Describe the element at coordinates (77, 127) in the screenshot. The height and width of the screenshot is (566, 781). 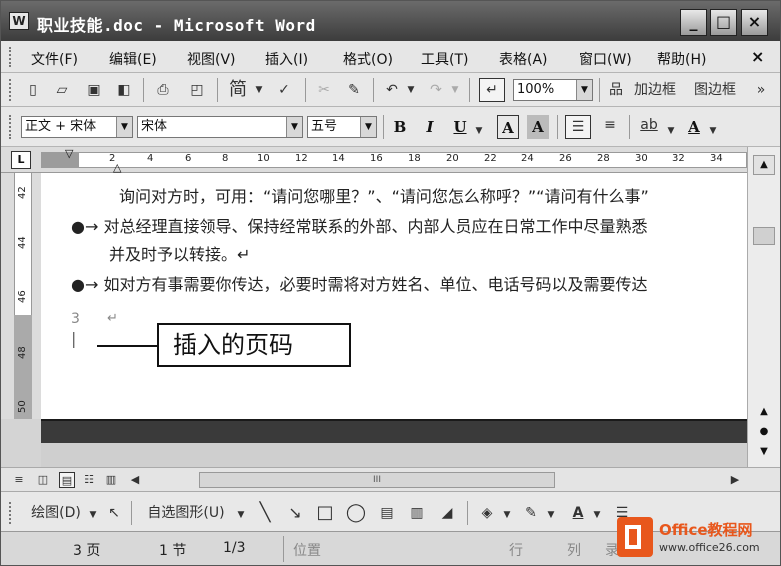
I see `style-select: 正文 + 宋体 ▼` at that location.